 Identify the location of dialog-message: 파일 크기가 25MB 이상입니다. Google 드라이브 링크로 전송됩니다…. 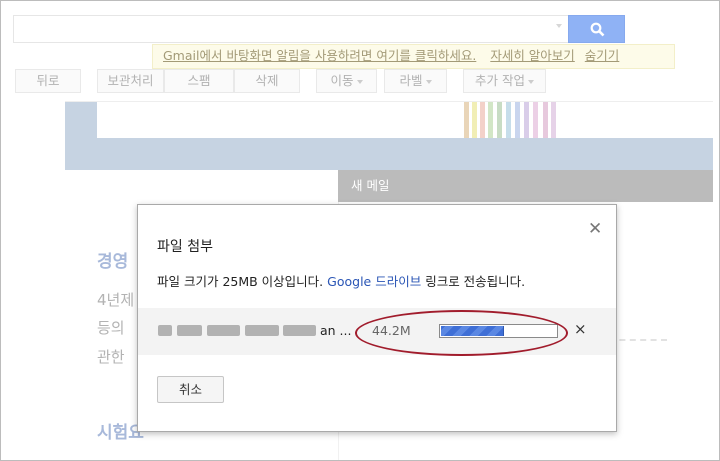
(341, 280).